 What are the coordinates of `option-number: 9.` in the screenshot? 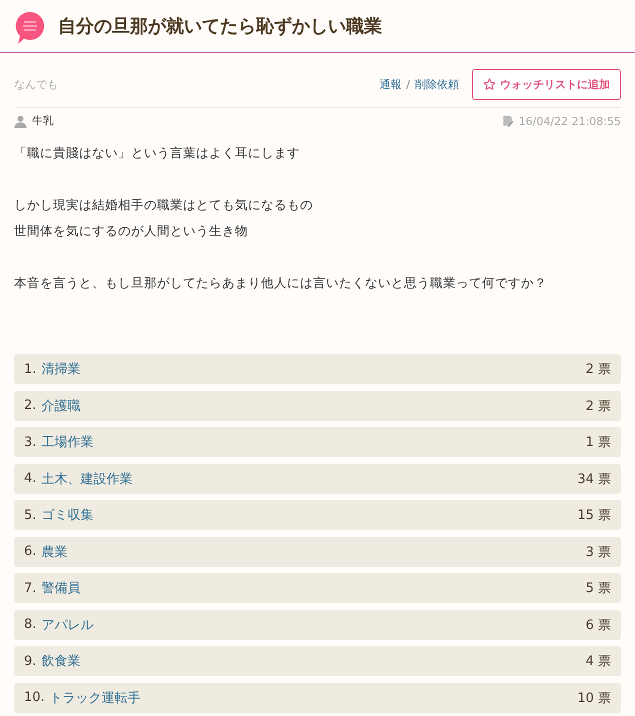 It's located at (30, 661).